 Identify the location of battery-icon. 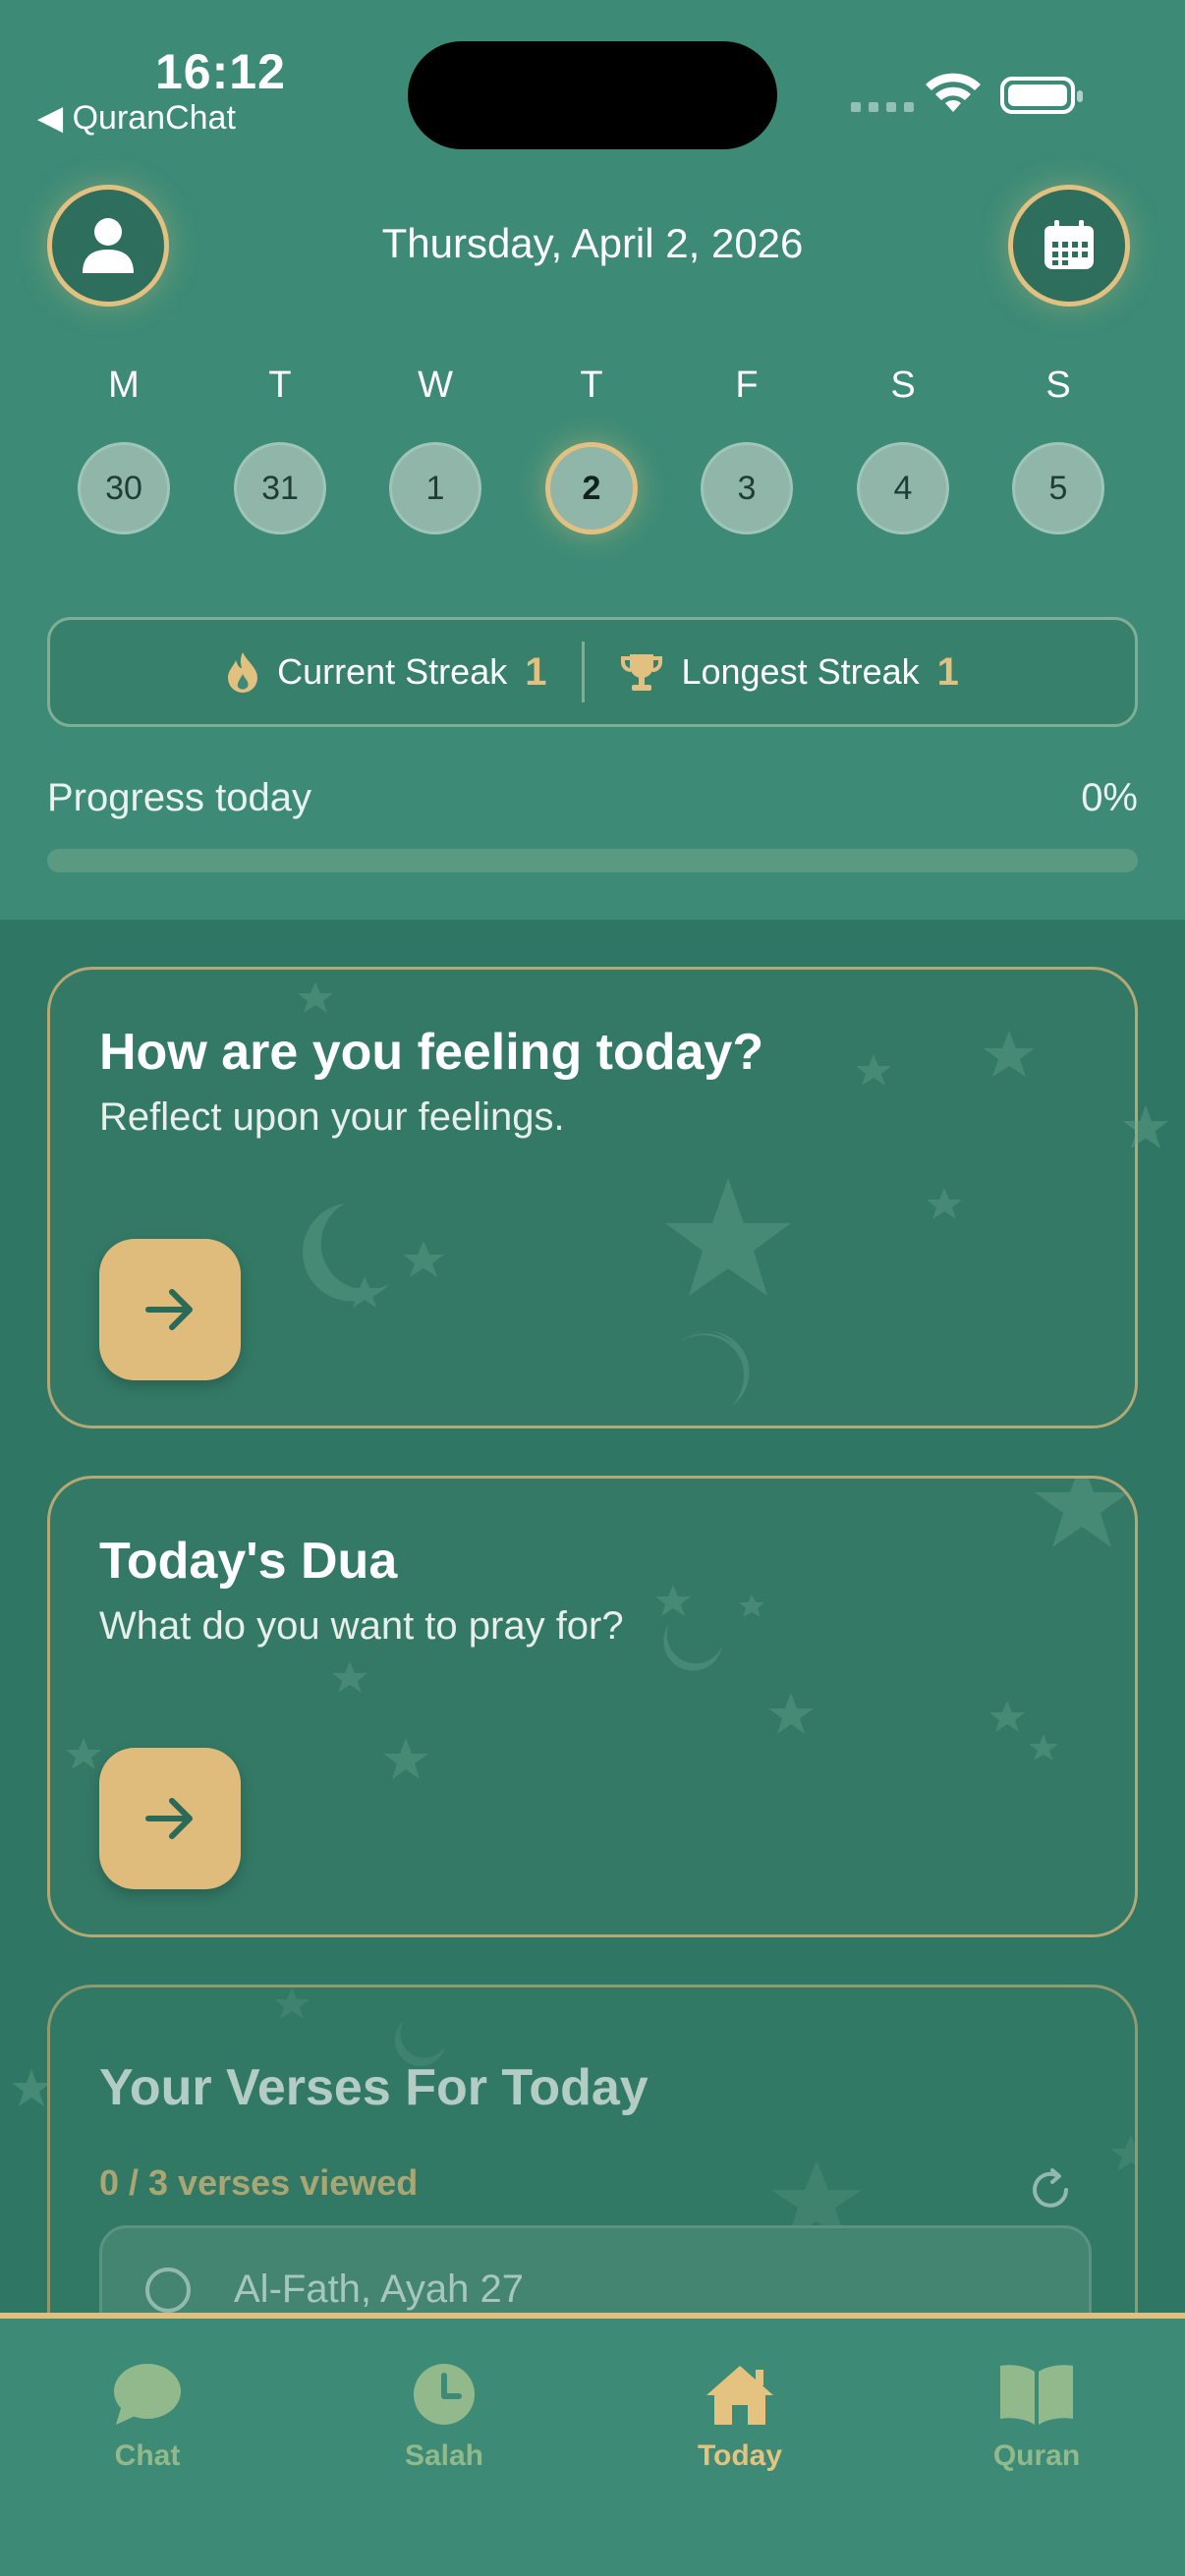
(1041, 95).